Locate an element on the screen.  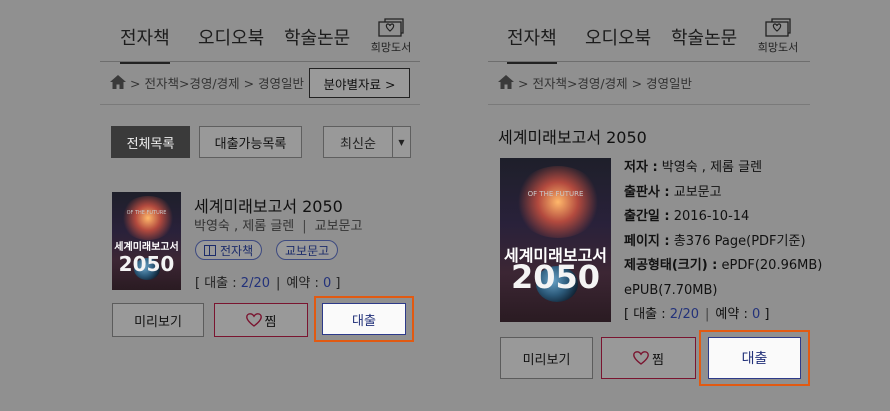
publisher-value: 교보문고 is located at coordinates (697, 192).